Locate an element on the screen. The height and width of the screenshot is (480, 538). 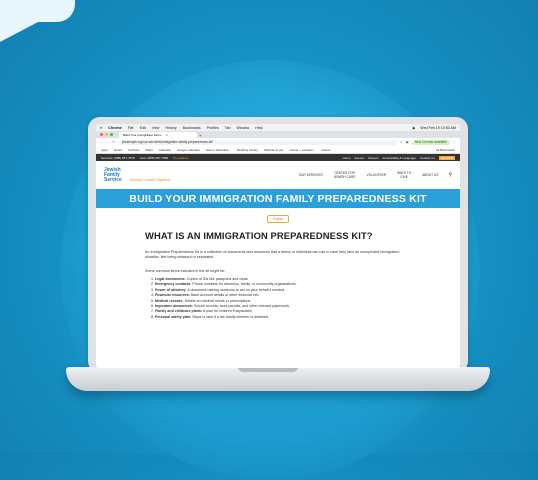
browser-tab-bar: Build Your Immigration Fami... × + is located at coordinates (278, 134).